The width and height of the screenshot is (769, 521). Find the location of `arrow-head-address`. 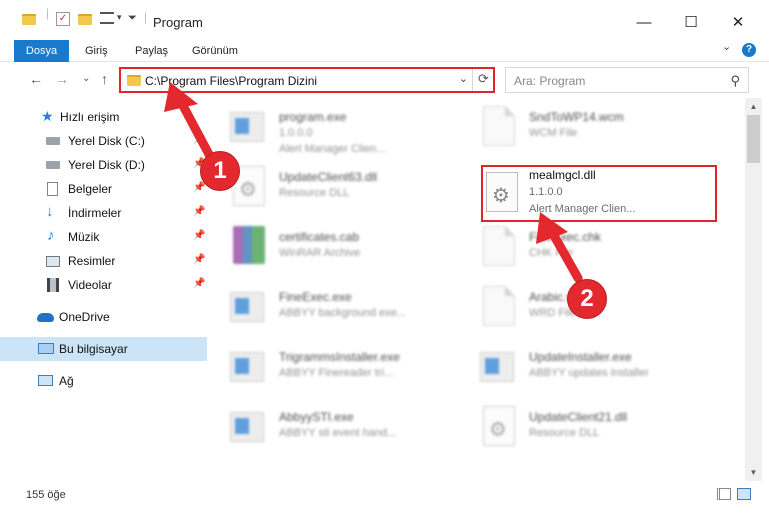

arrow-head-address is located at coordinates (181, 97).